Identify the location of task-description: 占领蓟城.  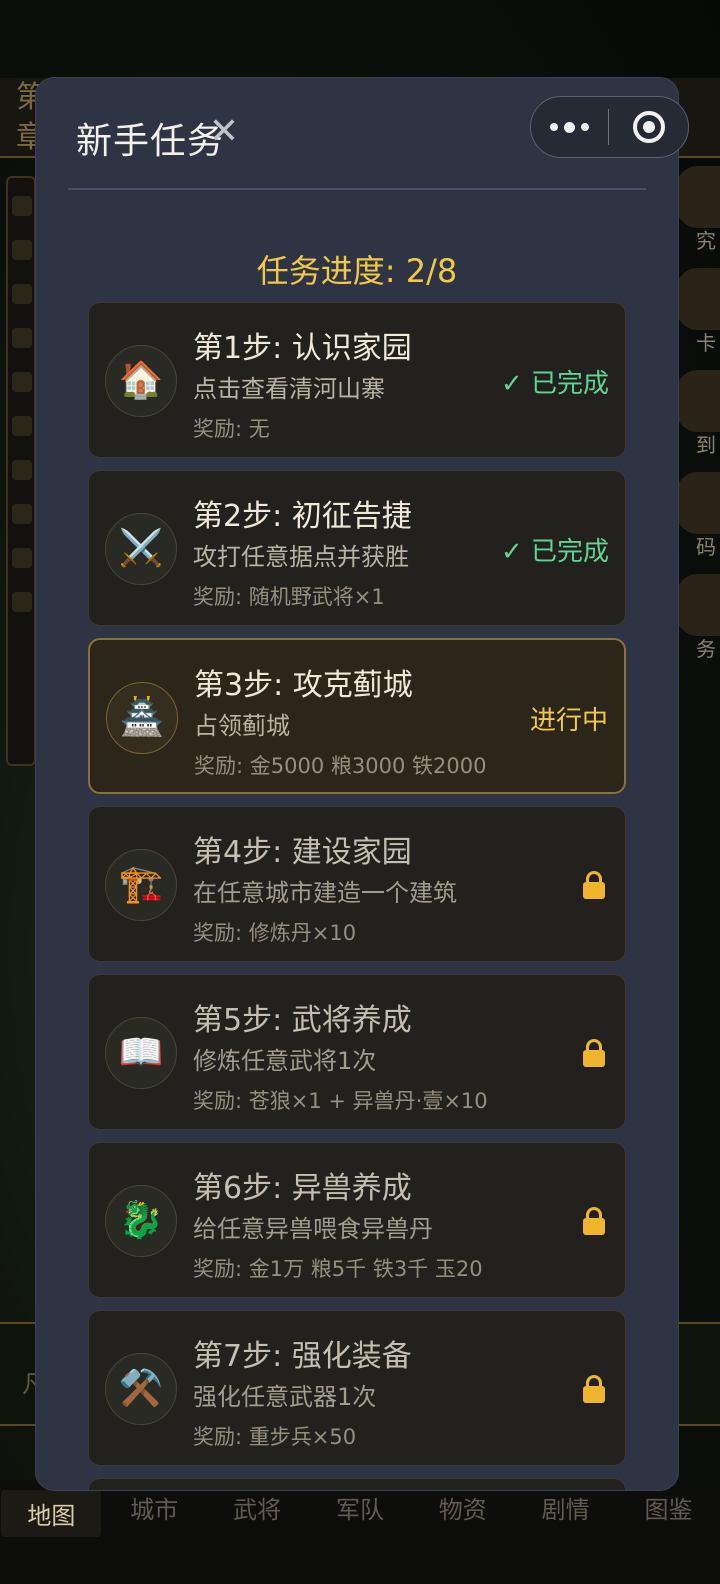
(242, 726).